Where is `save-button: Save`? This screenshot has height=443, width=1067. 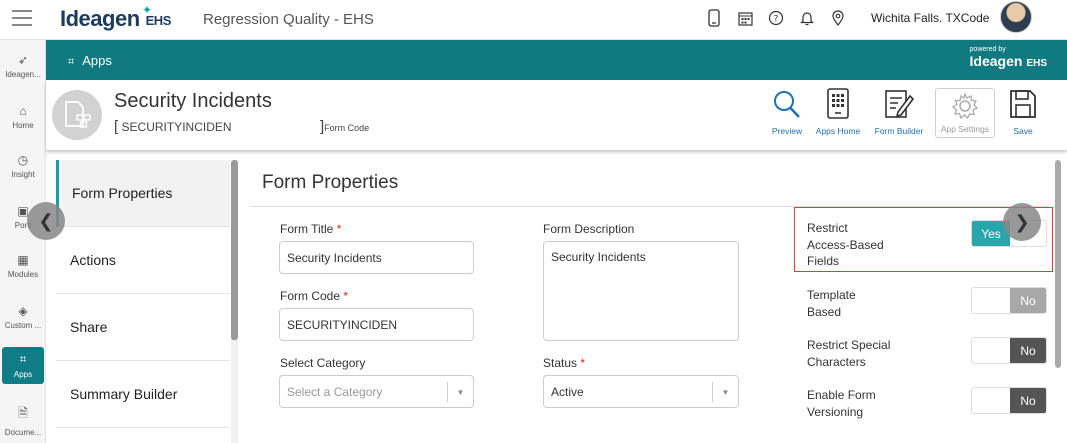 save-button: Save is located at coordinates (1023, 112).